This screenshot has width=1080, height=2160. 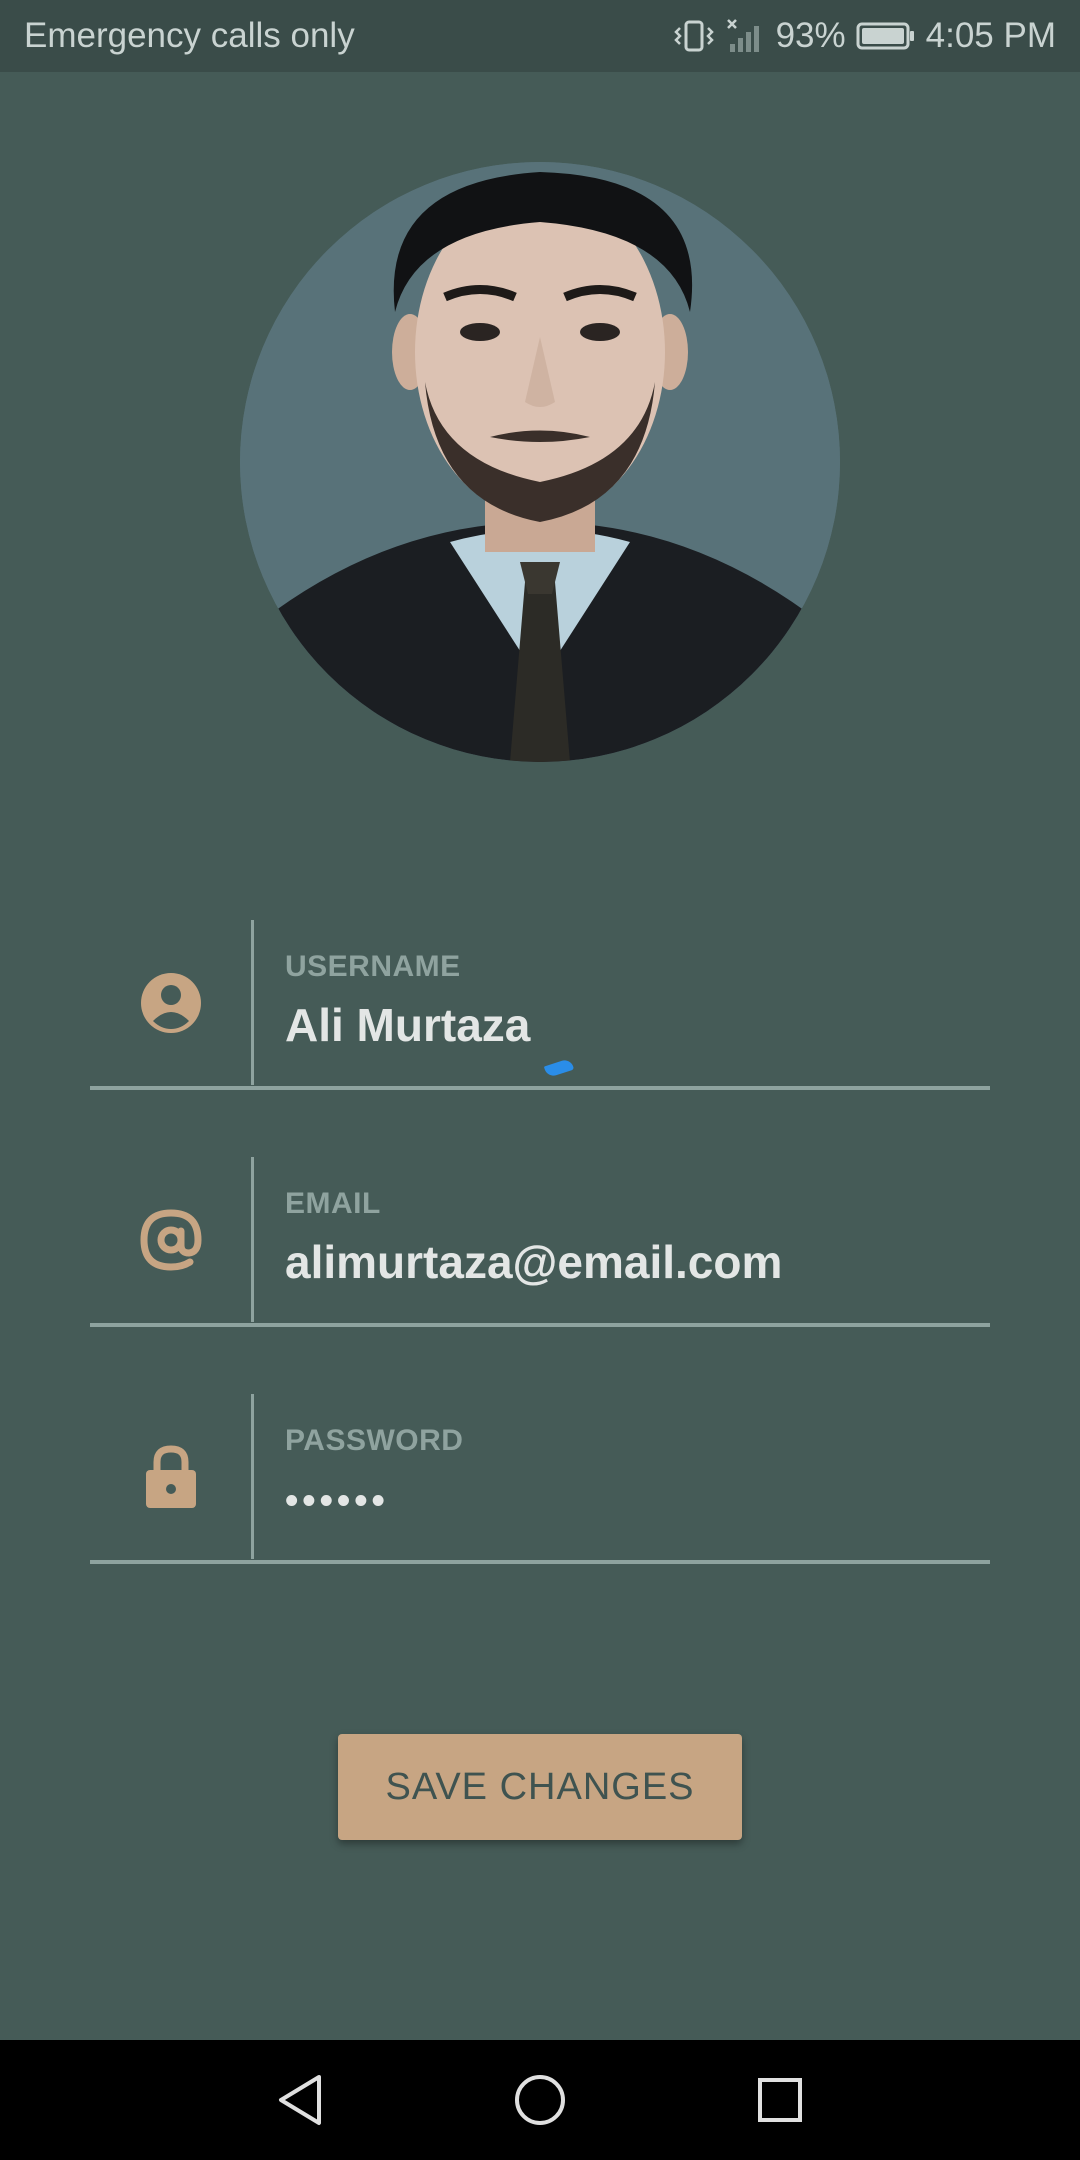 What do you see at coordinates (810, 35) in the screenshot?
I see `battery-percent: 93%` at bounding box center [810, 35].